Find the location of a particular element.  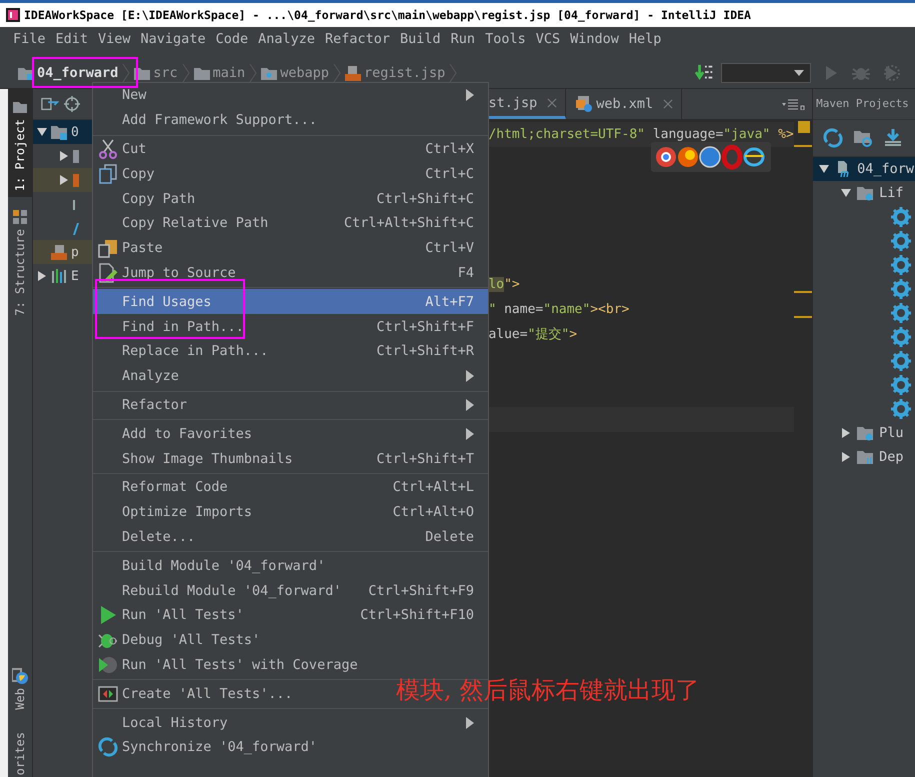

menu-bar-item: Navigate is located at coordinates (173, 39).